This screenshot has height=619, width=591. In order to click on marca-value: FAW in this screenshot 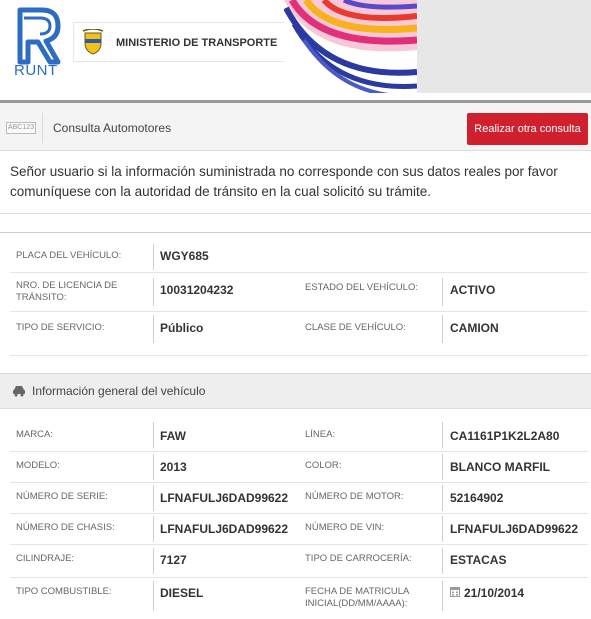, I will do `click(173, 436)`.